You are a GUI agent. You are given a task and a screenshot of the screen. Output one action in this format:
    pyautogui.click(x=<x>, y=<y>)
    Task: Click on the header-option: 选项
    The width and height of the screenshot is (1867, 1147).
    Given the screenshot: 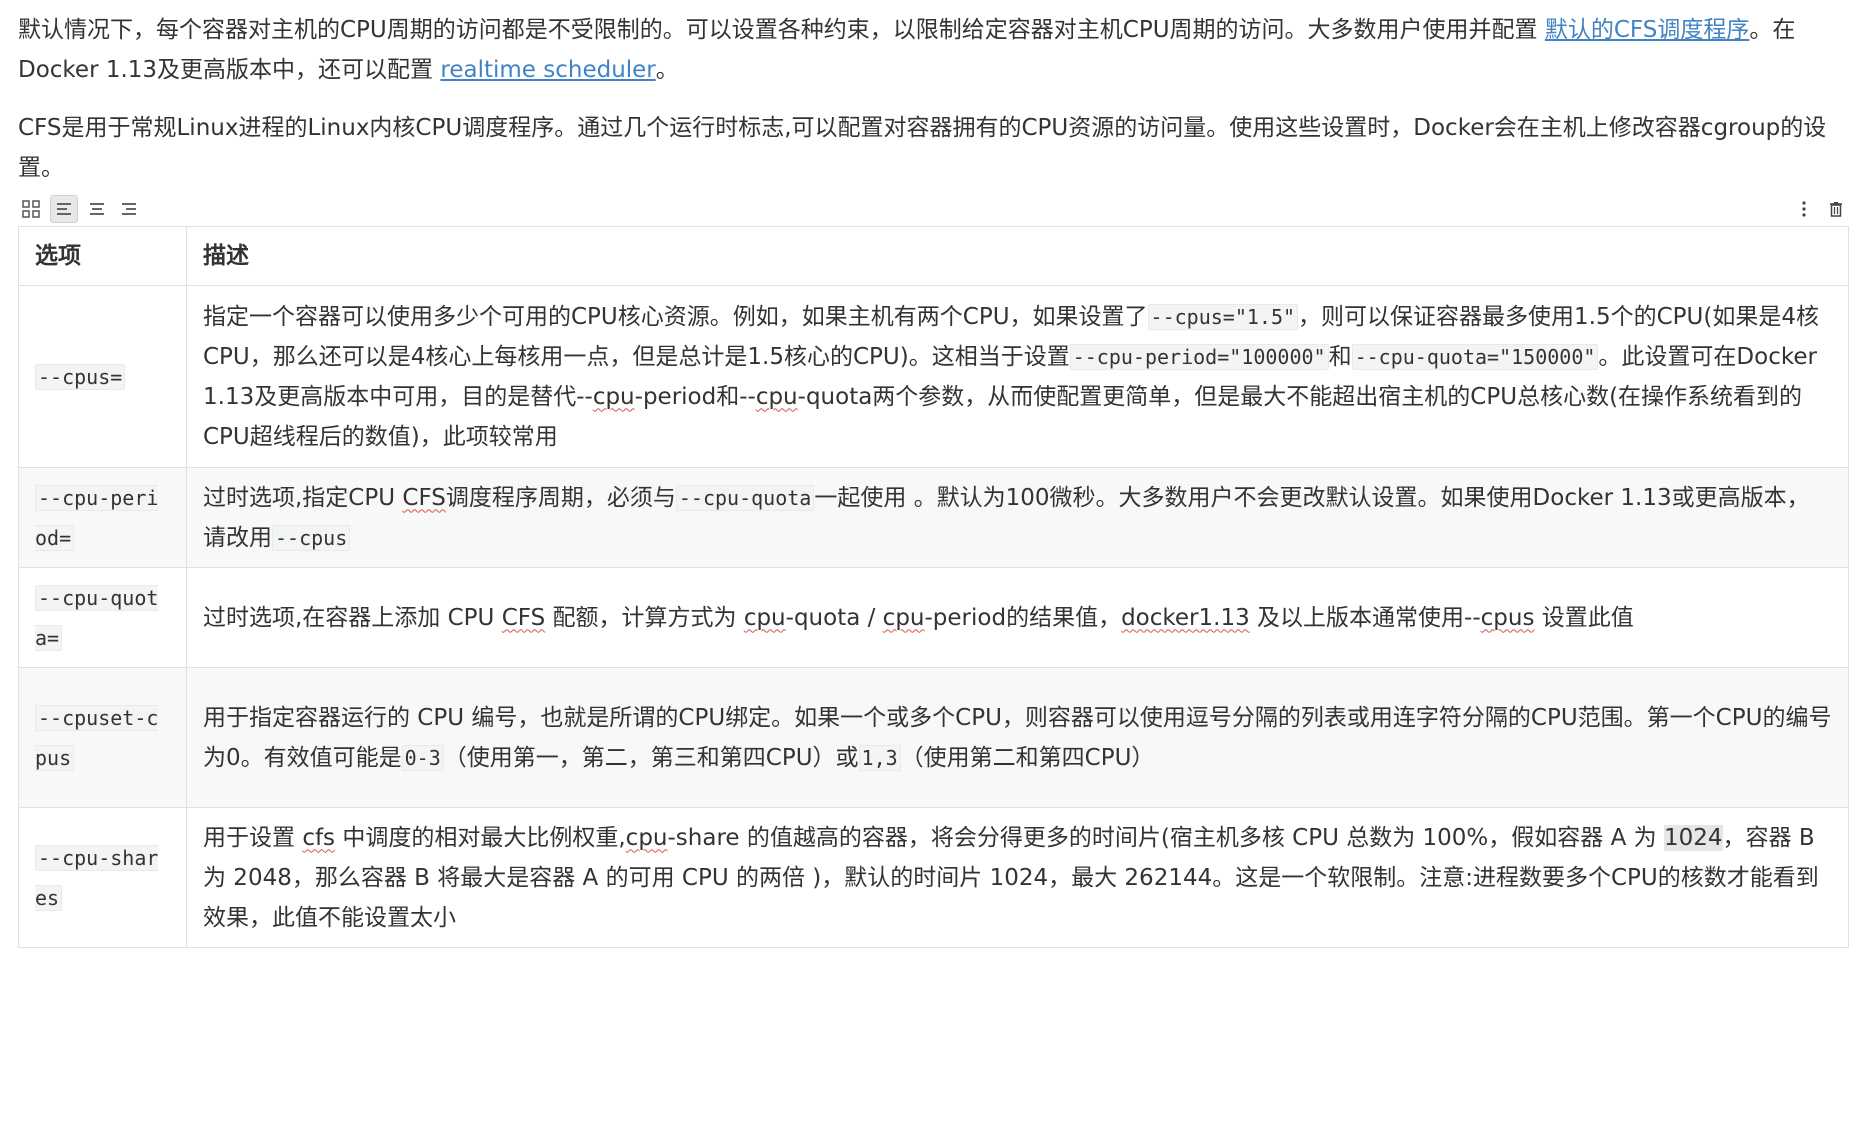 What is the action you would take?
    pyautogui.click(x=102, y=256)
    